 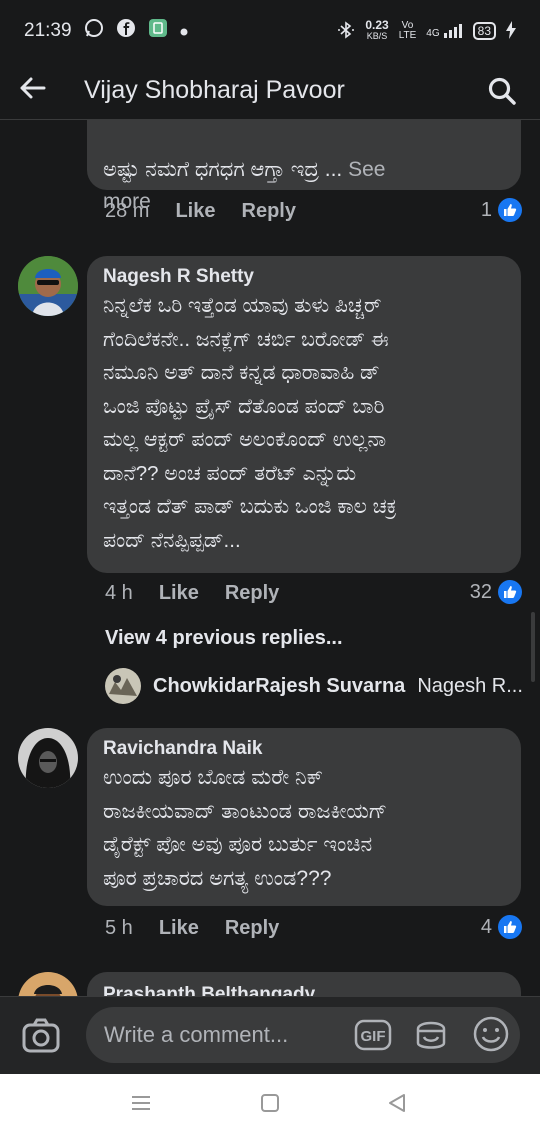 I want to click on see-more-link: See, so click(x=366, y=169).